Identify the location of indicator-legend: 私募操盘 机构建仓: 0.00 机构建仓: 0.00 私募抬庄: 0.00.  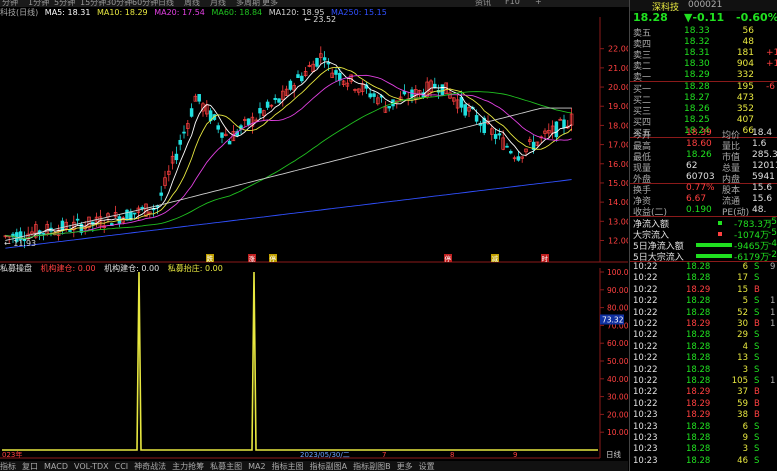
(114, 268).